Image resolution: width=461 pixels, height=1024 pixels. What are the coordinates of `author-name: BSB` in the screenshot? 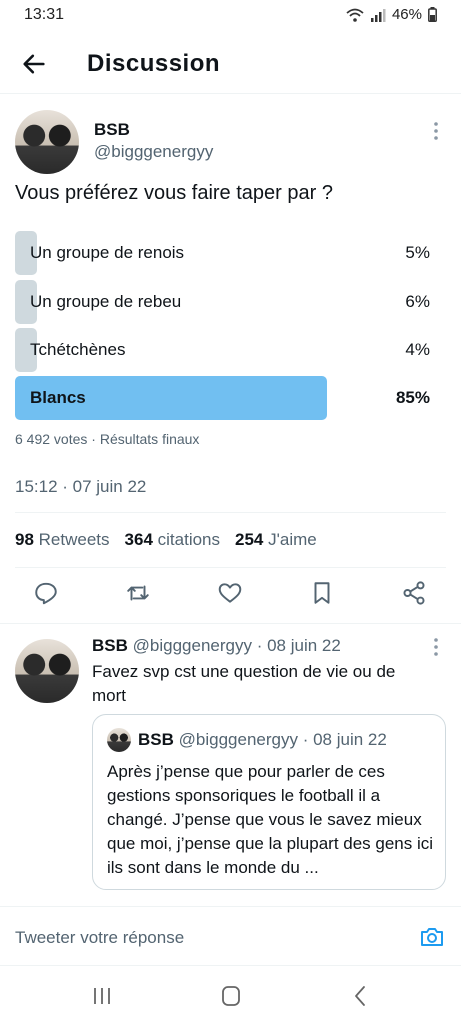 It's located at (112, 130).